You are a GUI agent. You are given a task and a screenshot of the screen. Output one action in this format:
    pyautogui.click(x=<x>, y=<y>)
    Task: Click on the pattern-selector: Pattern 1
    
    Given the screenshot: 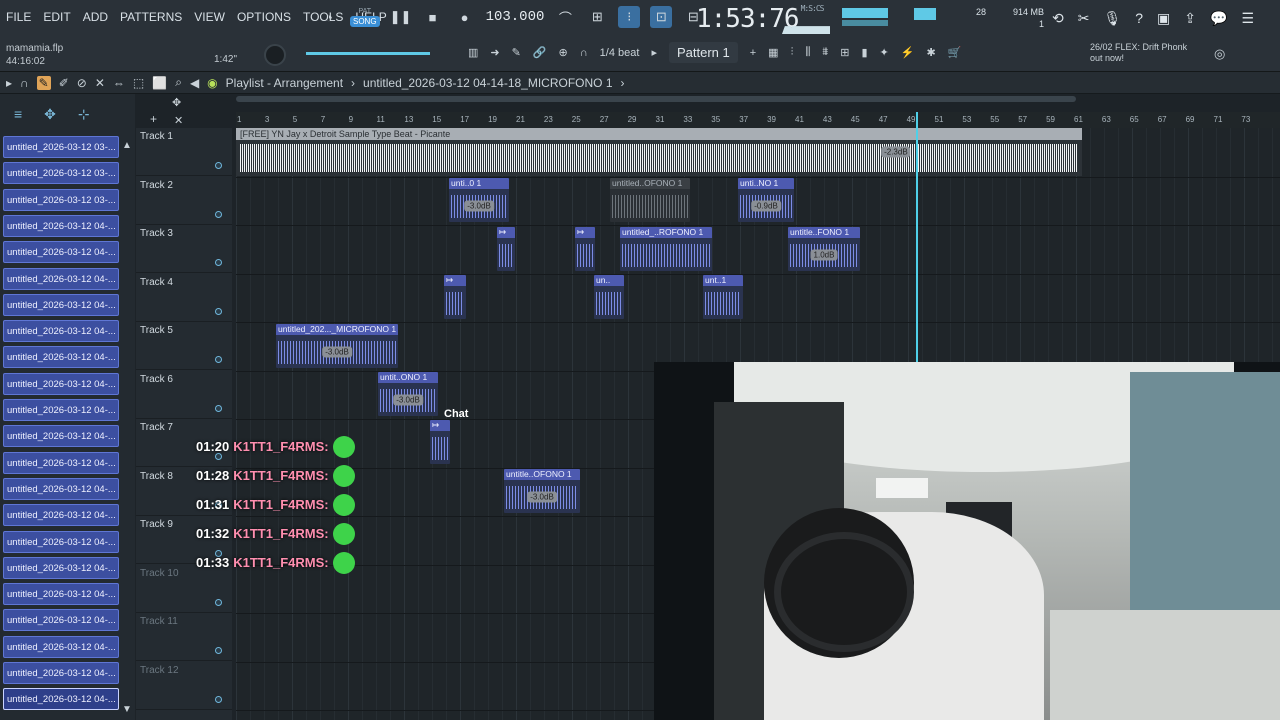 What is the action you would take?
    pyautogui.click(x=703, y=52)
    